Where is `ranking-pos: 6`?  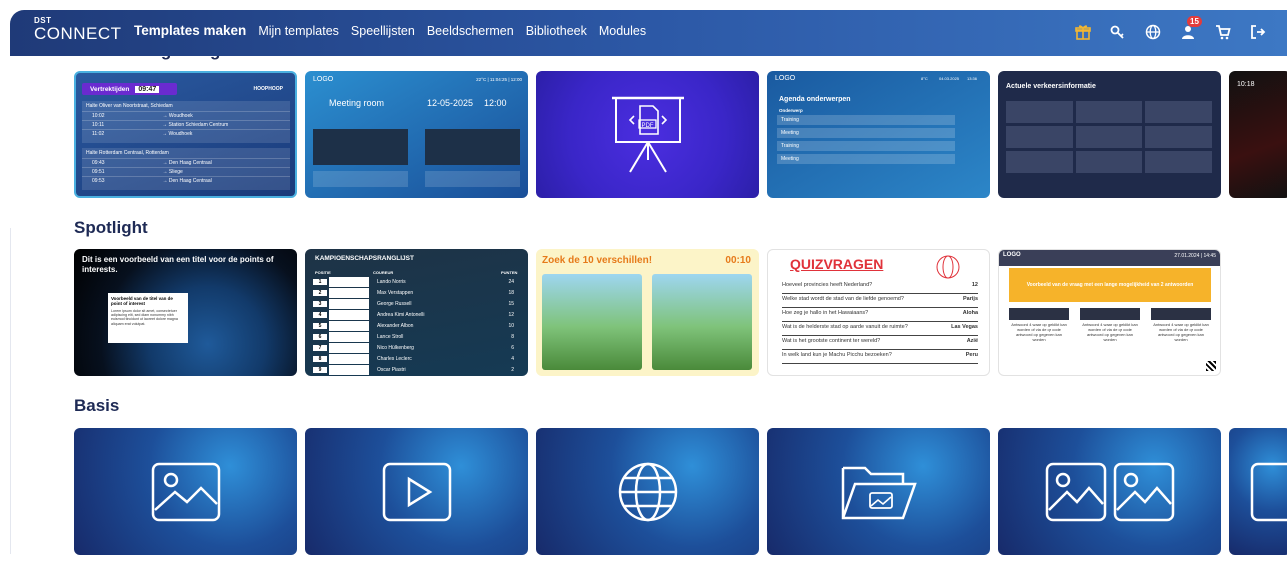 ranking-pos: 6 is located at coordinates (320, 337).